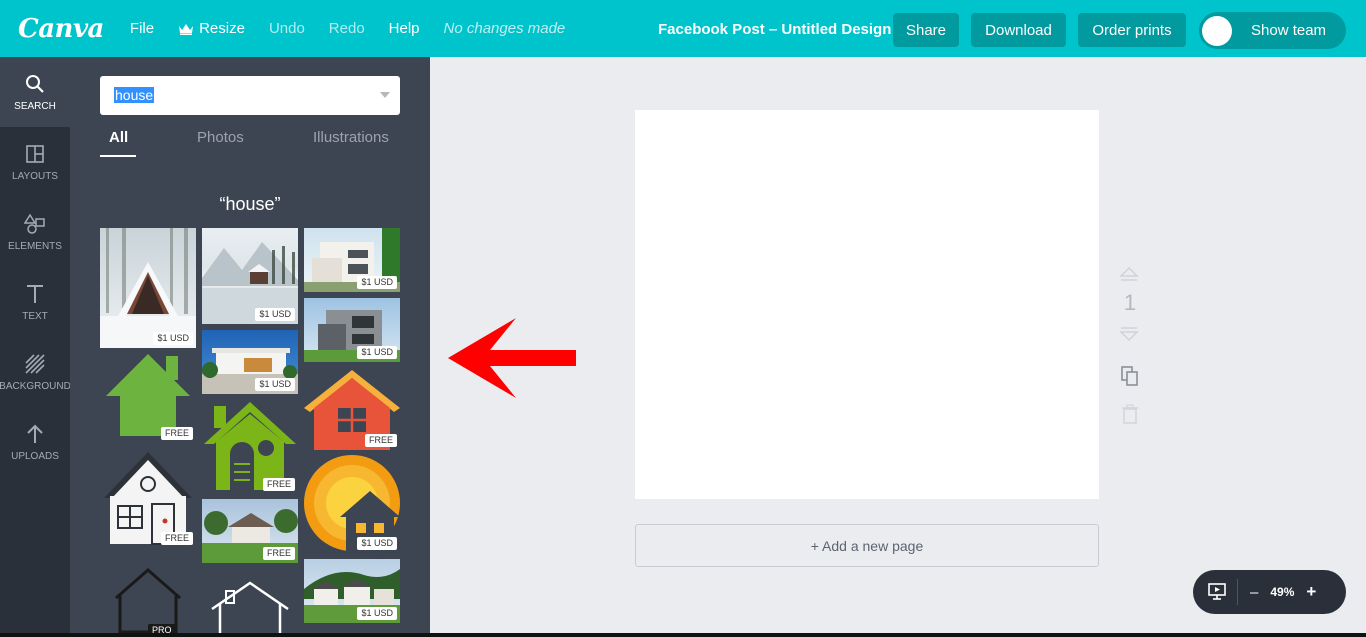 This screenshot has width=1366, height=637. I want to click on background-pattern-icon, so click(35, 364).